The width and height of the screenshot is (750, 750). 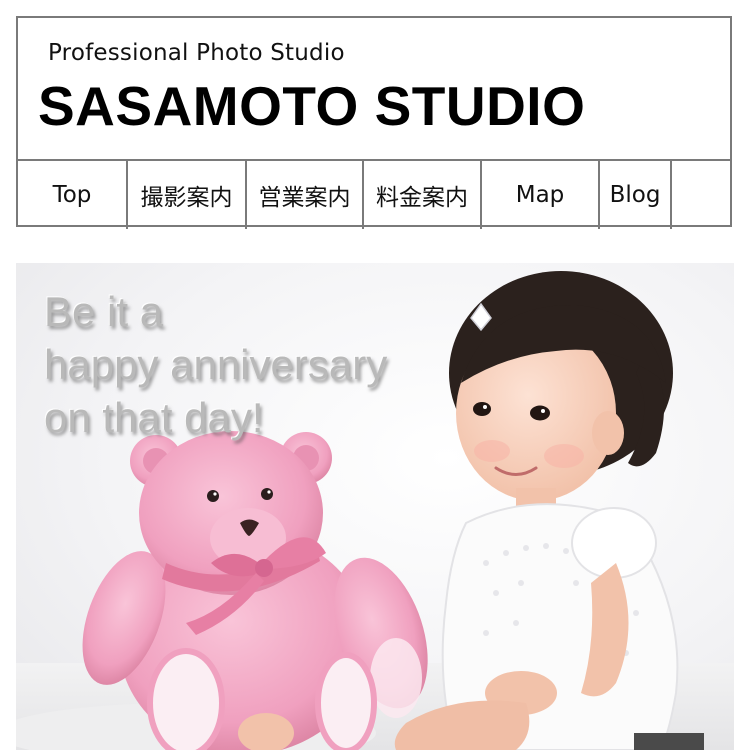 What do you see at coordinates (541, 195) in the screenshot?
I see `nav-item-map: Map` at bounding box center [541, 195].